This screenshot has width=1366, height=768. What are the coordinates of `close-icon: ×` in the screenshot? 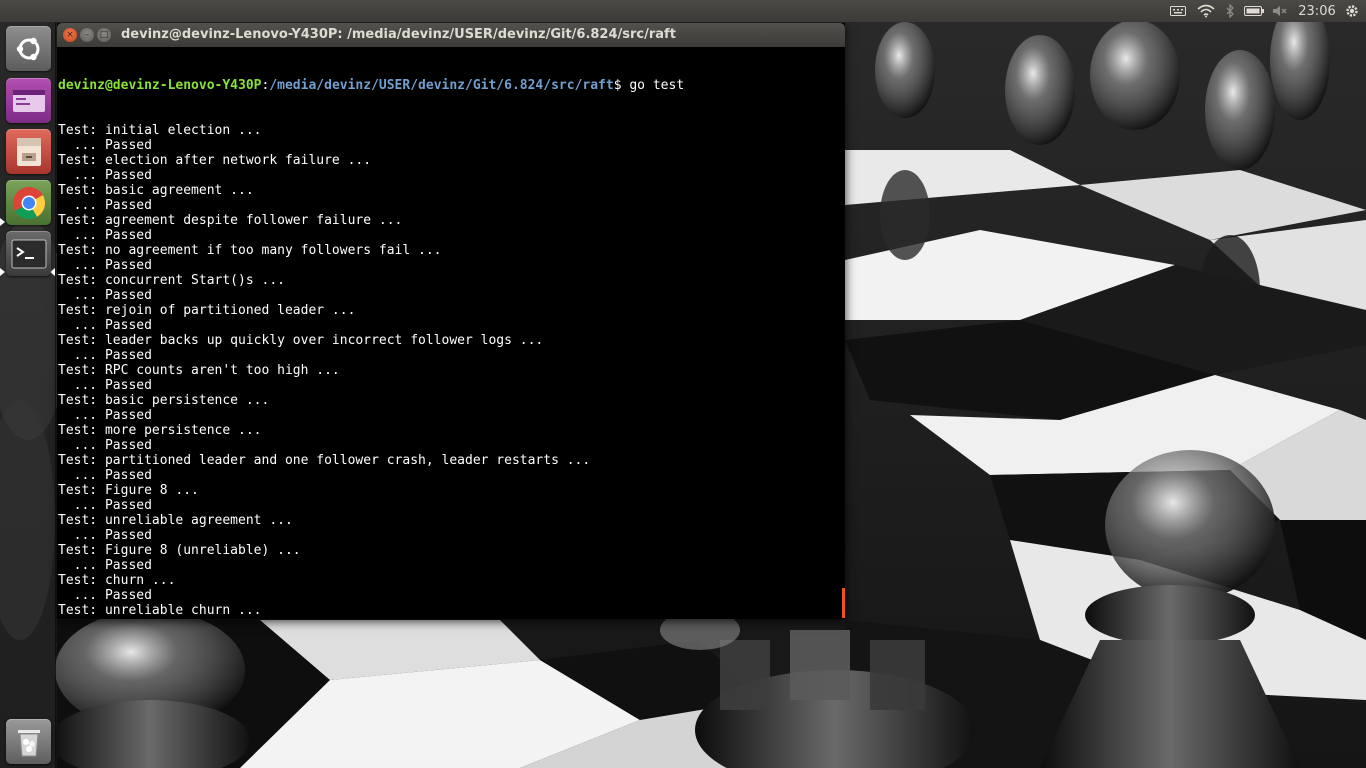 It's located at (70, 35).